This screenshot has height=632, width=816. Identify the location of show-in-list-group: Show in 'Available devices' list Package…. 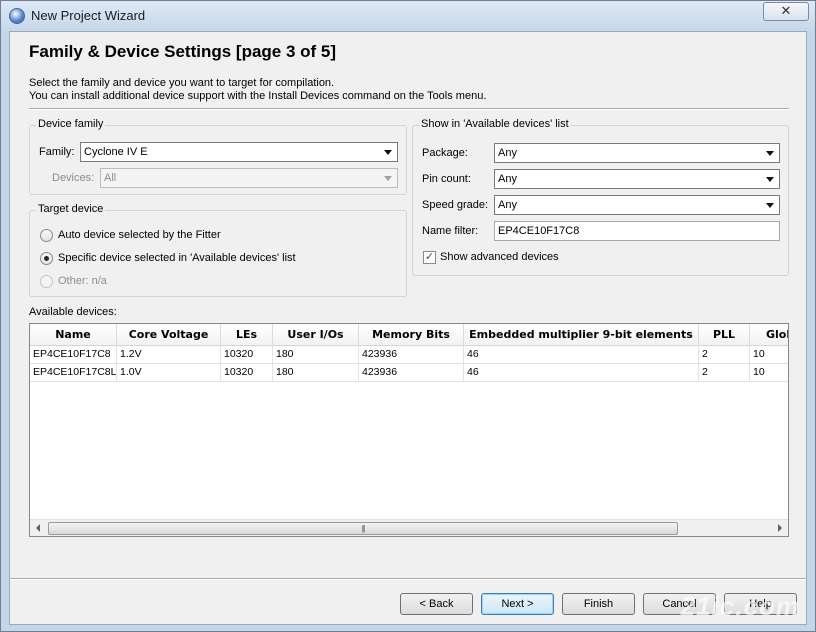
(600, 197).